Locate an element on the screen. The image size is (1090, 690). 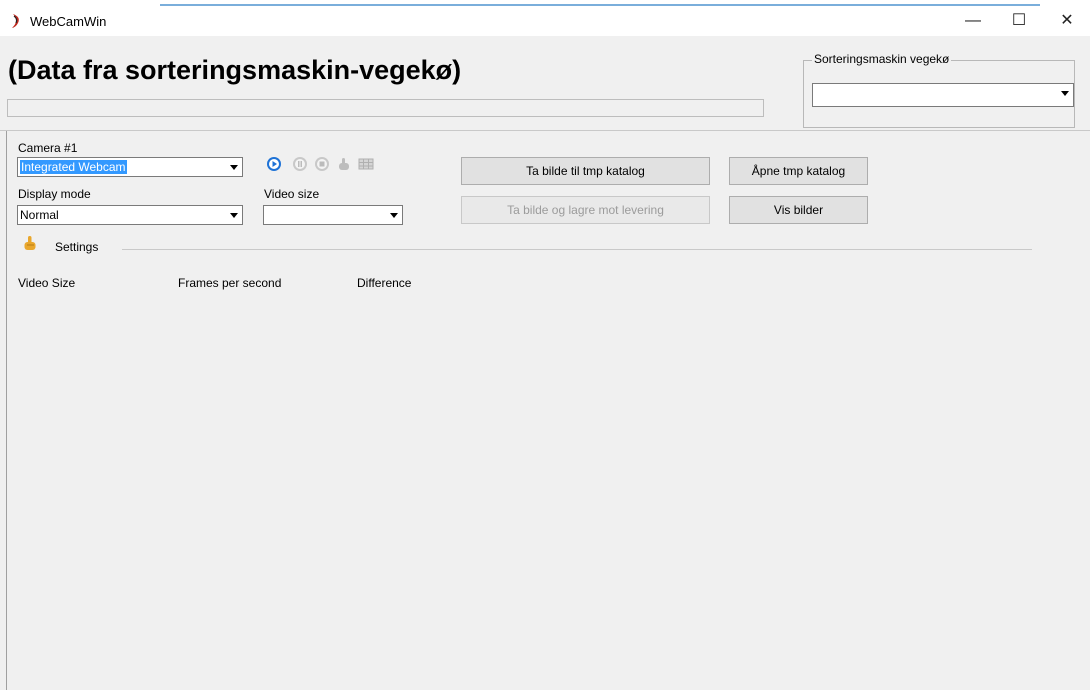
minimize-icon: — is located at coordinates (973, 20).